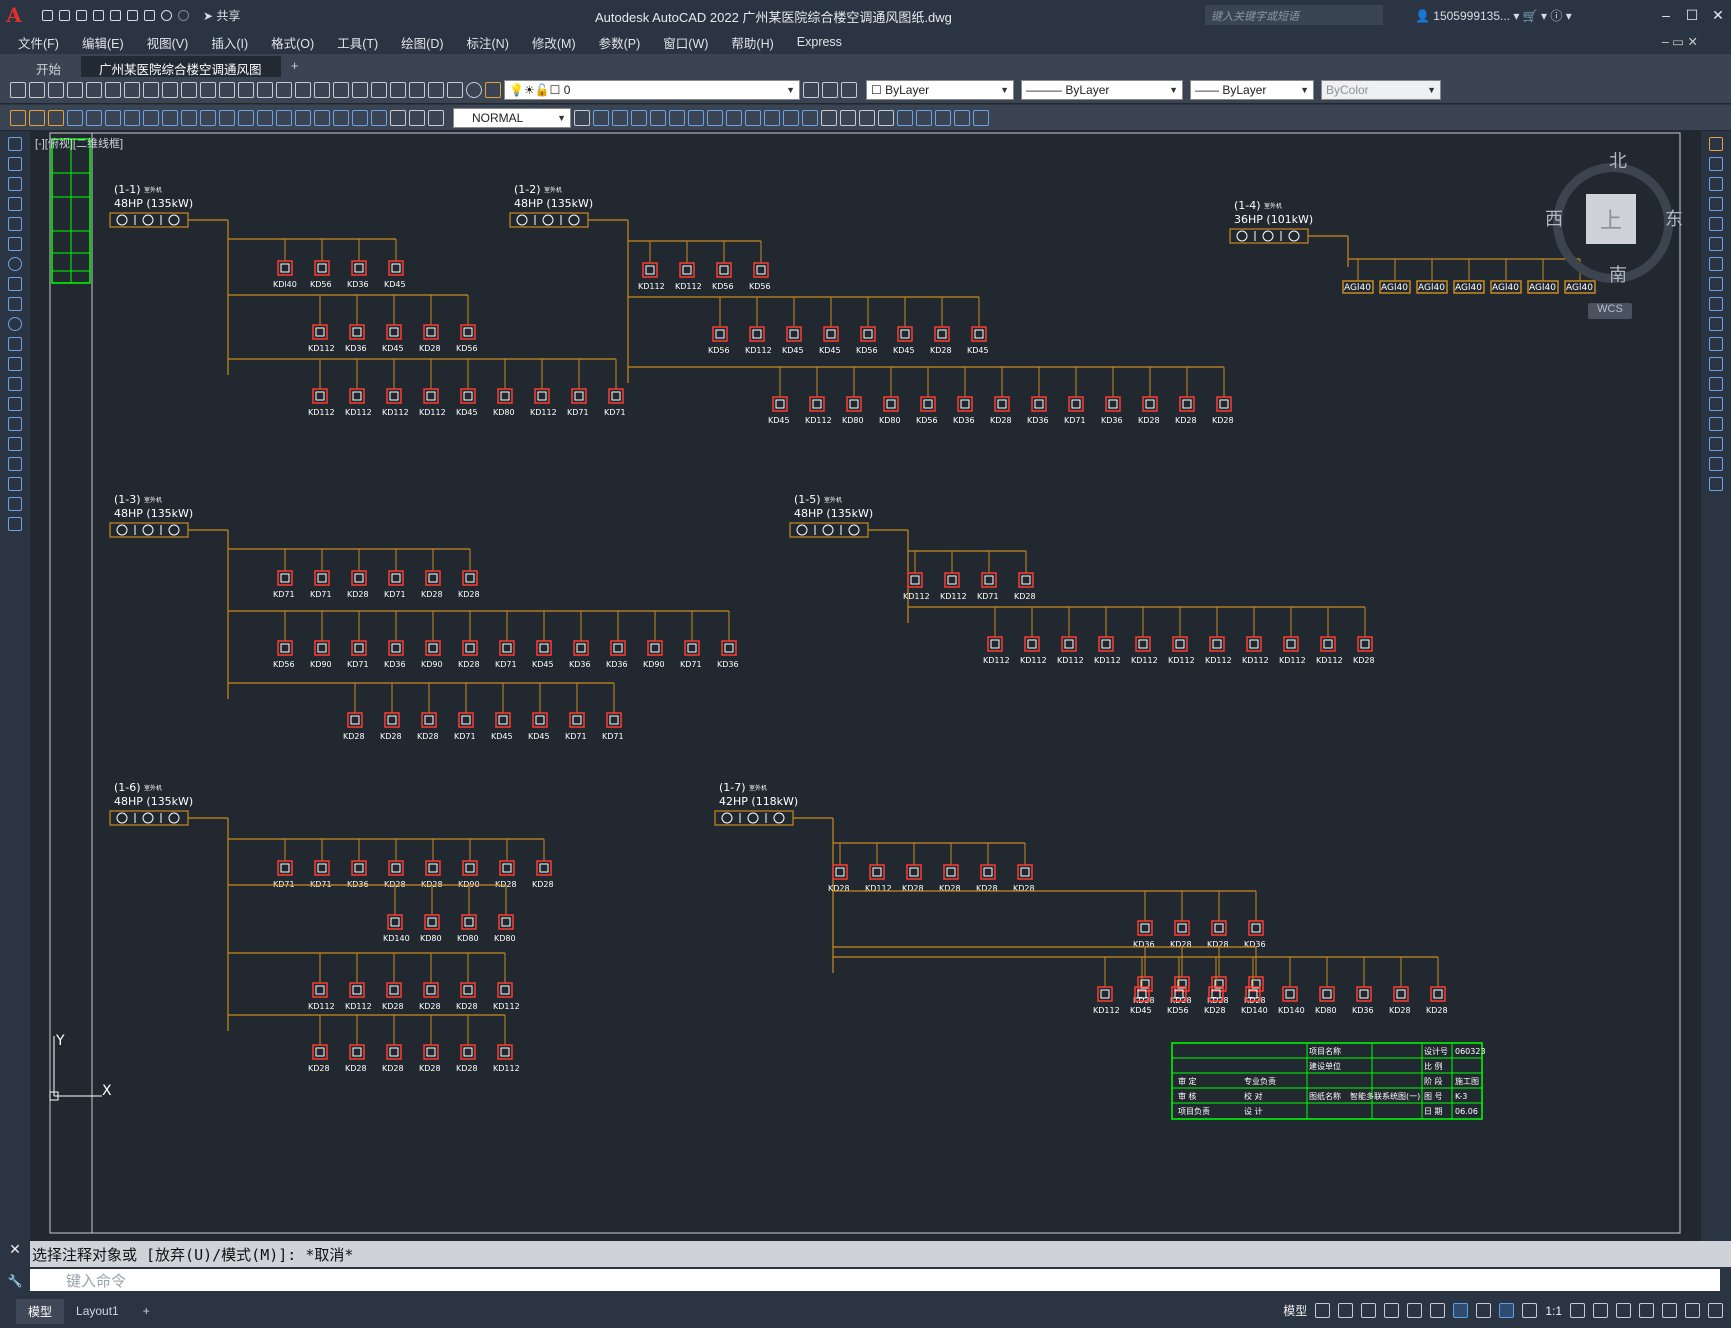 The height and width of the screenshot is (1328, 1731). What do you see at coordinates (15, 144) in the screenshot?
I see `line-icon` at bounding box center [15, 144].